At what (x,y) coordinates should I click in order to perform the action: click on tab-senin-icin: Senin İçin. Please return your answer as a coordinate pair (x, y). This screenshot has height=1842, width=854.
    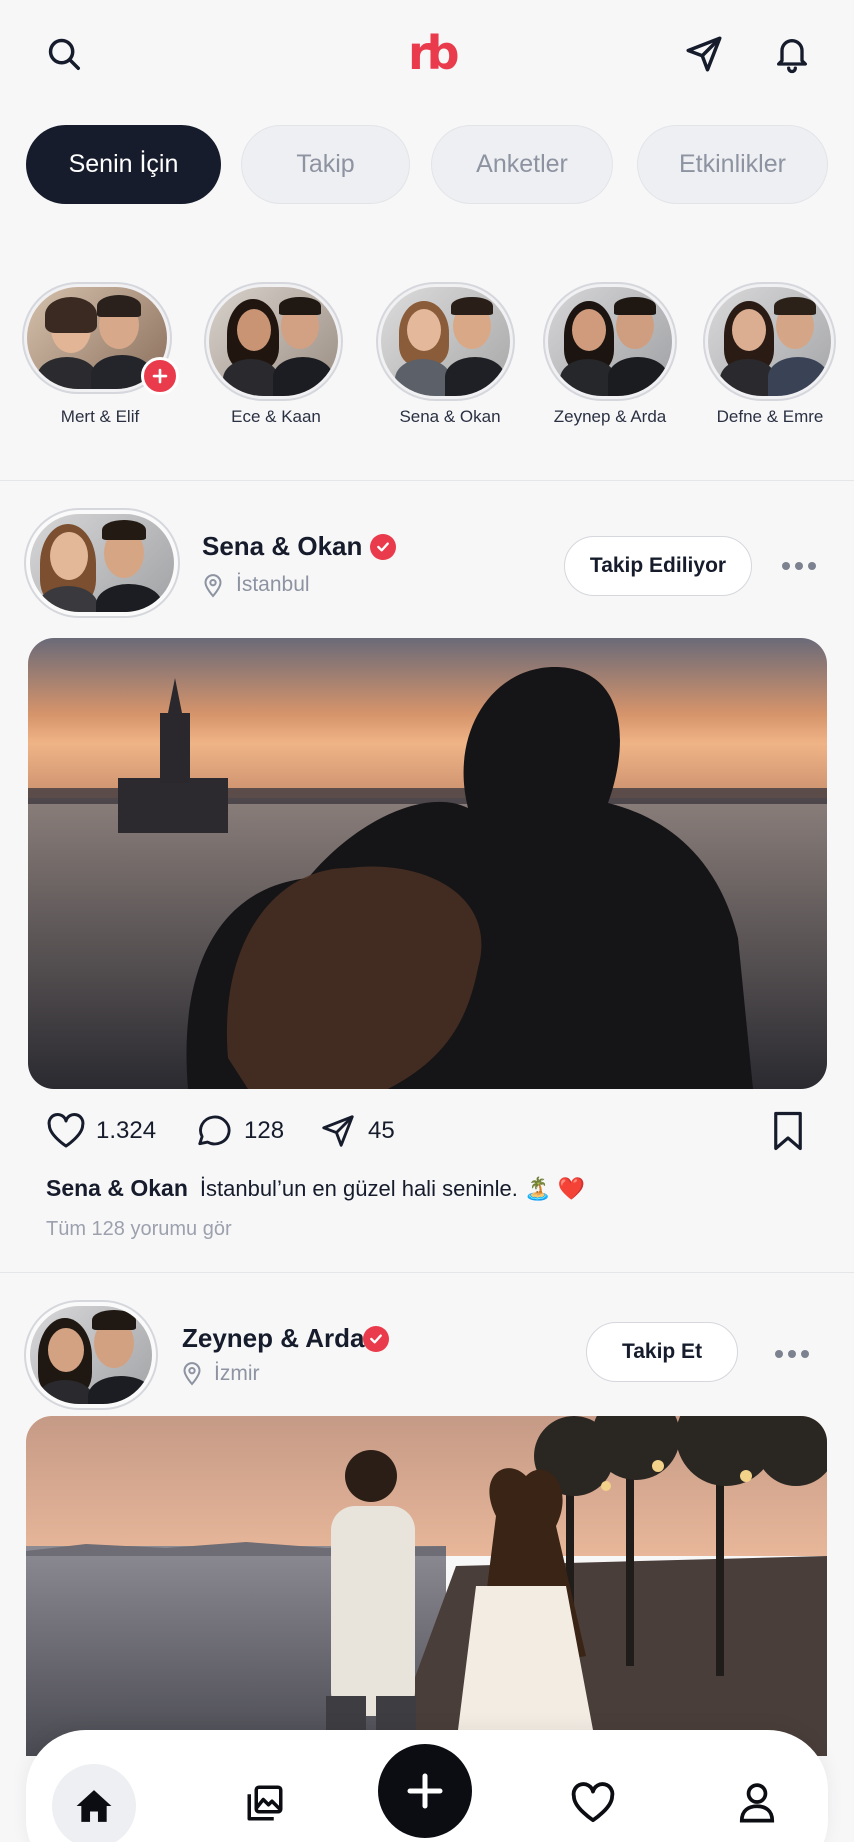
    Looking at the image, I should click on (123, 164).